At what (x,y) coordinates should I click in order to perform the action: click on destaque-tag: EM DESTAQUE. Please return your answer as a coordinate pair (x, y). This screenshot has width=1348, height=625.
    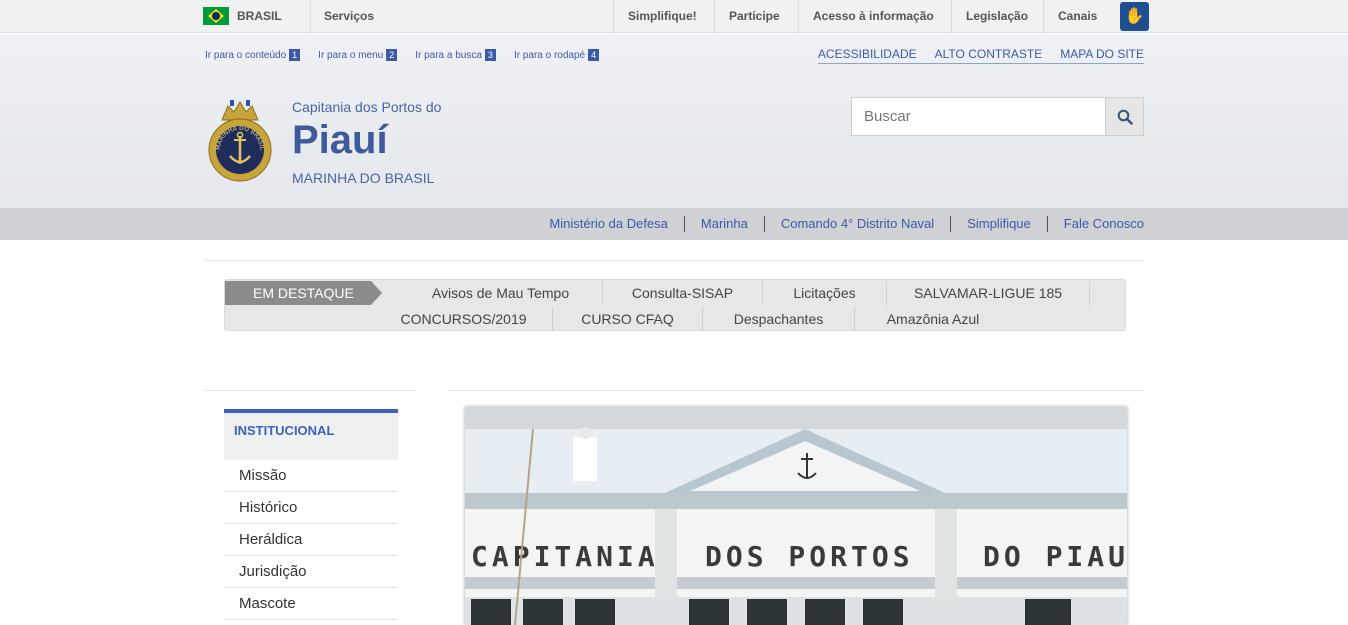
    Looking at the image, I should click on (303, 293).